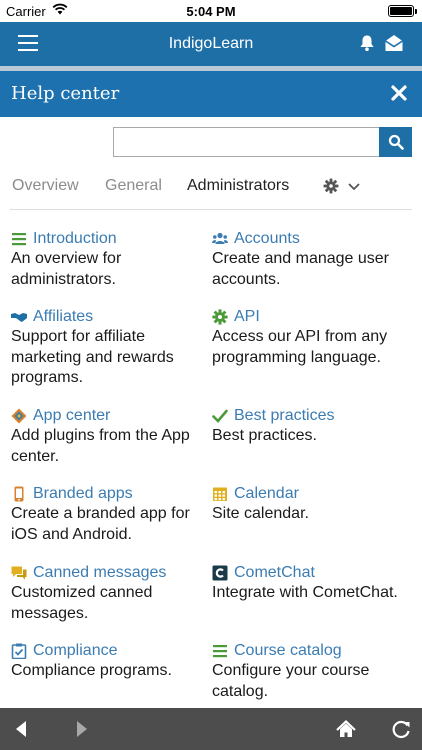 This screenshot has width=422, height=750. Describe the element at coordinates (19, 494) in the screenshot. I see `phone-icon` at that location.